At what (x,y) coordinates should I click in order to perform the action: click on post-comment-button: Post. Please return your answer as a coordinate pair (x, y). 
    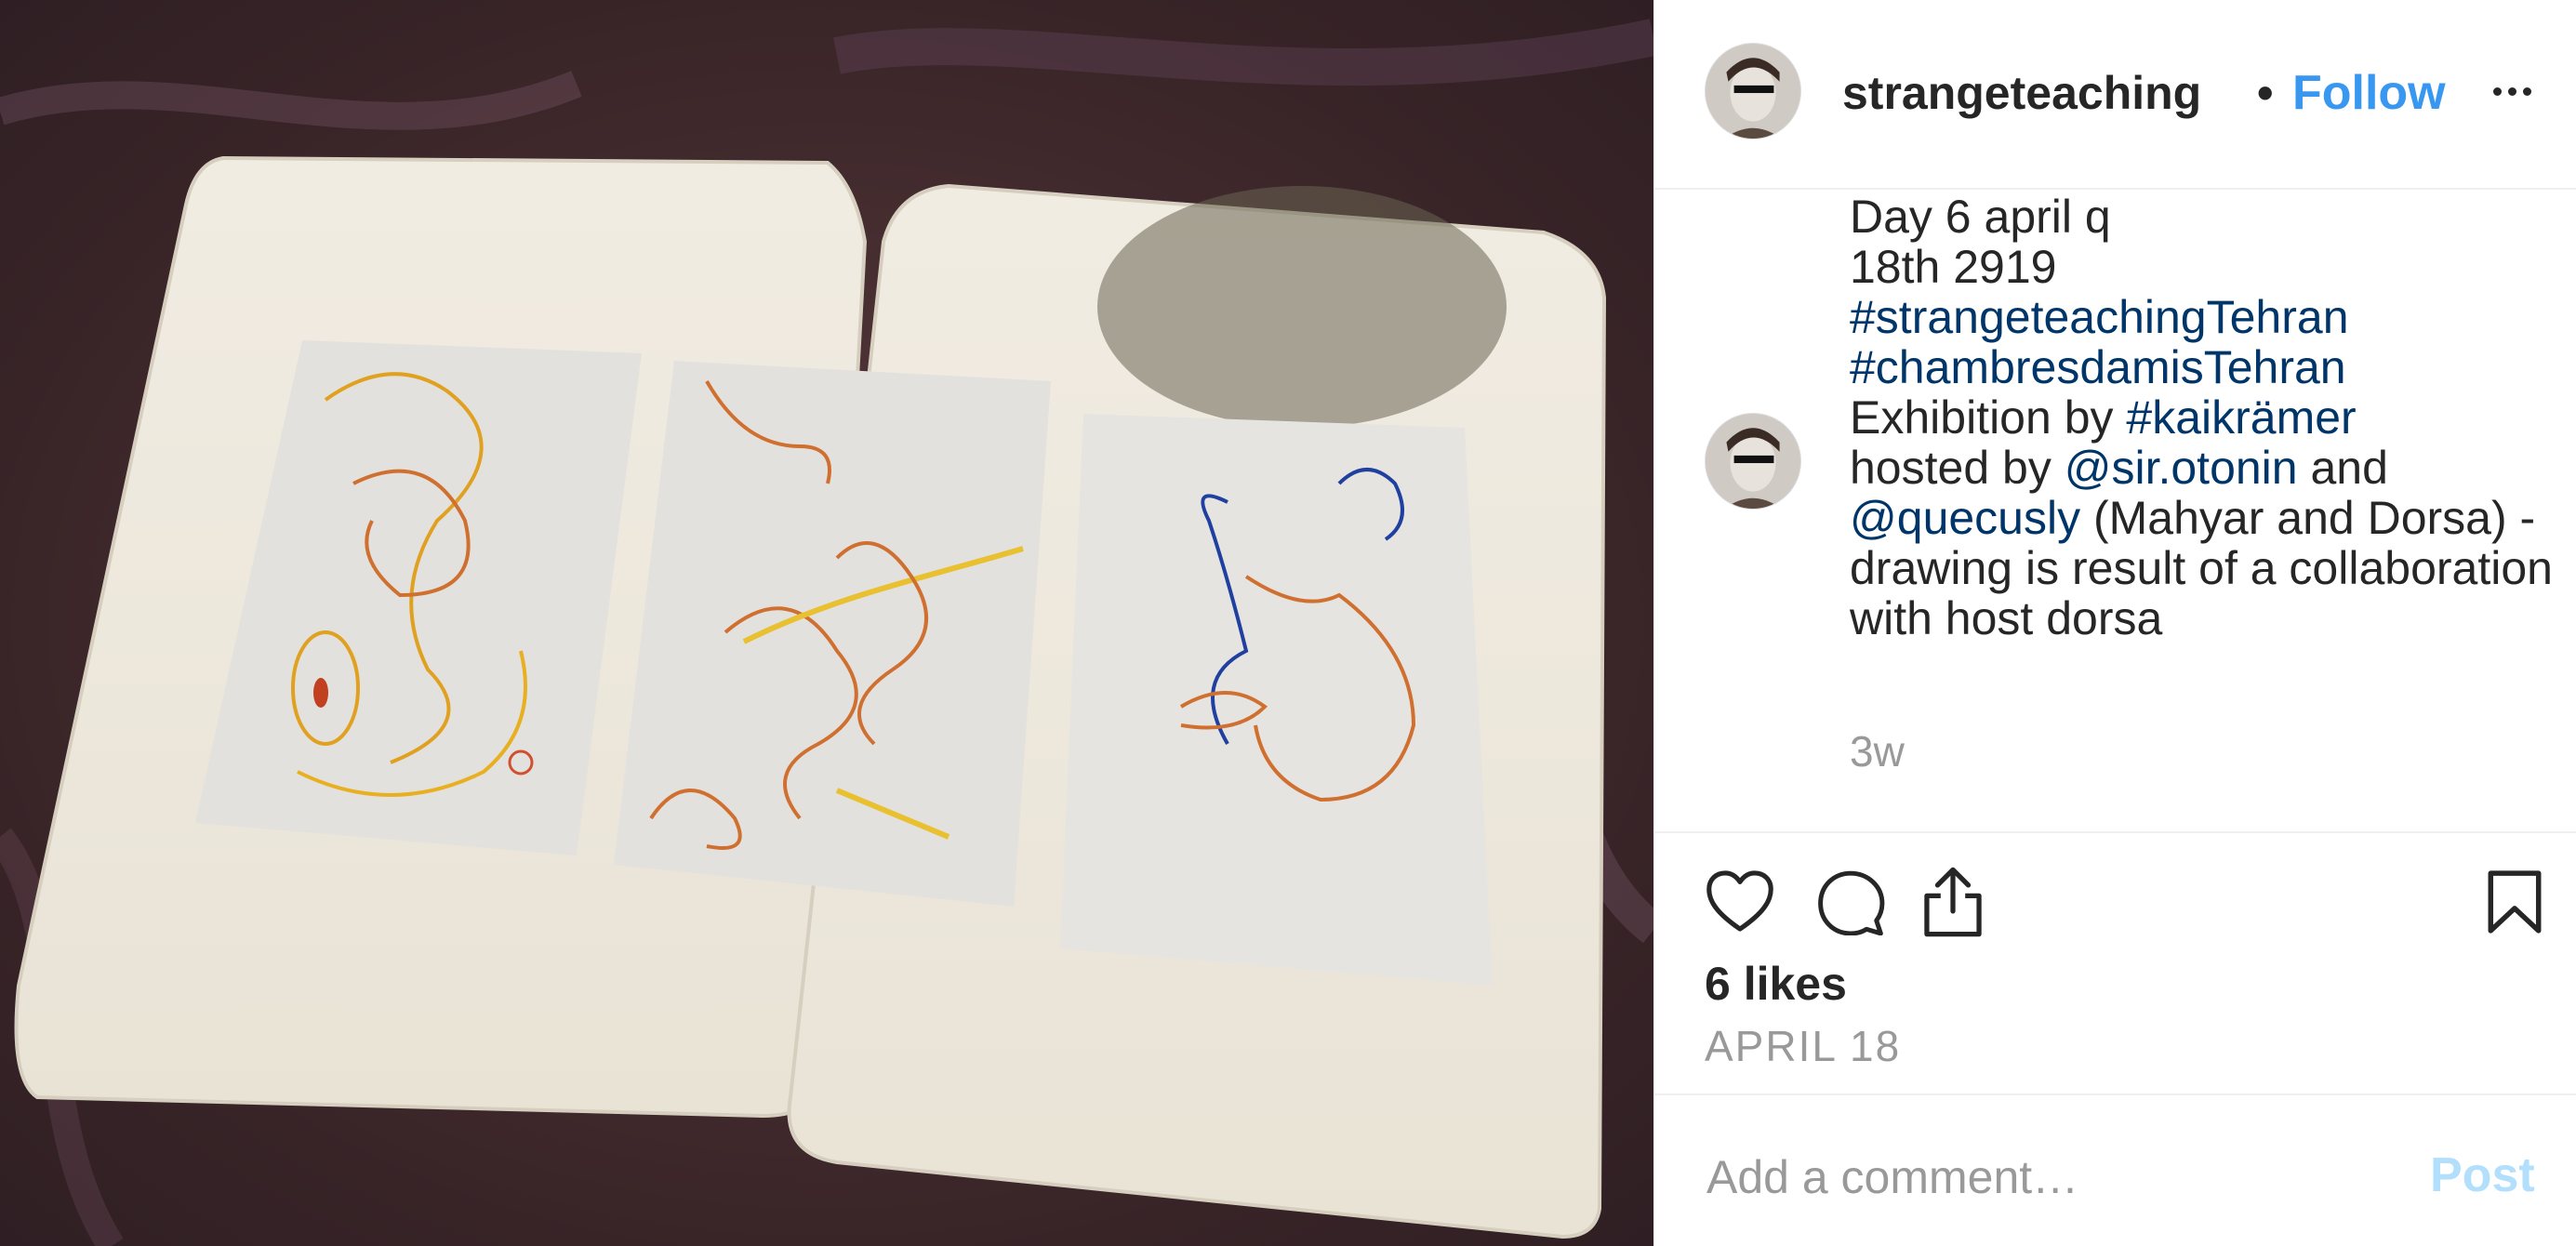
    Looking at the image, I should click on (2482, 1175).